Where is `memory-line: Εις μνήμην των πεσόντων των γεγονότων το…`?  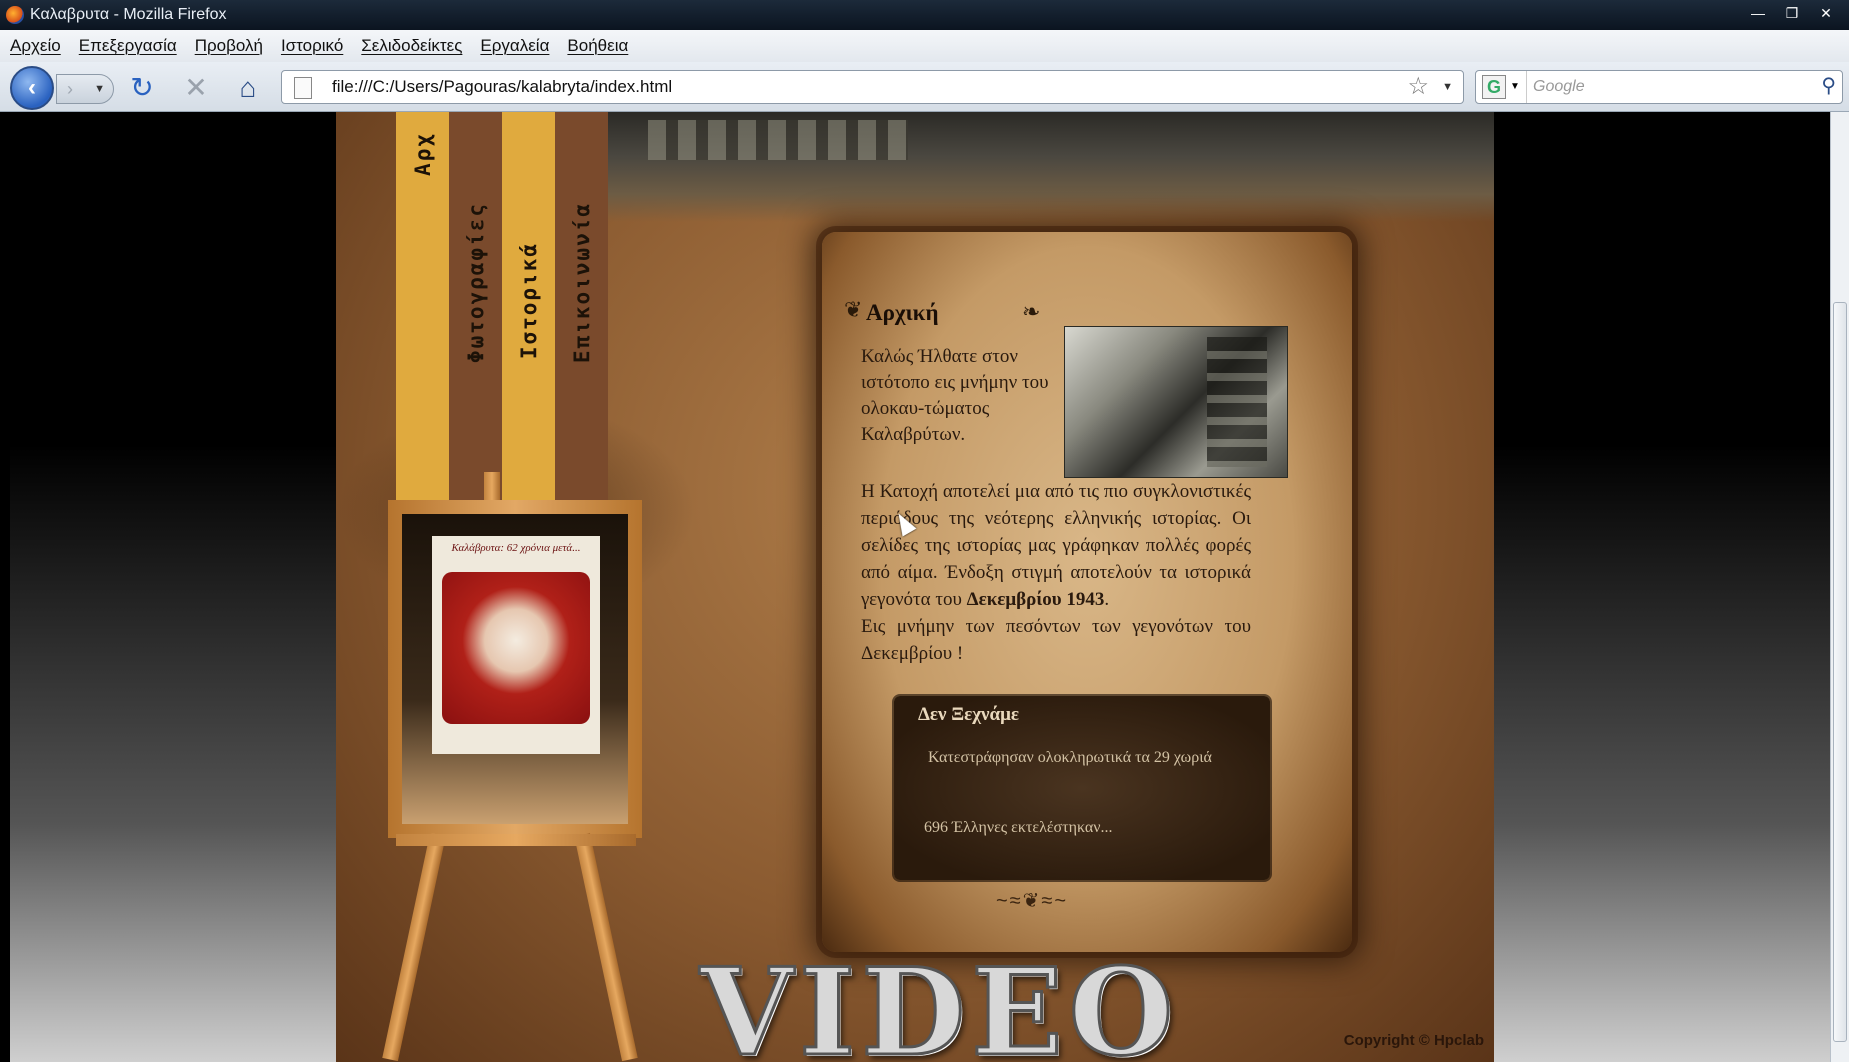
memory-line: Εις μνήμην των πεσόντων των γεγονότων το… is located at coordinates (1056, 640).